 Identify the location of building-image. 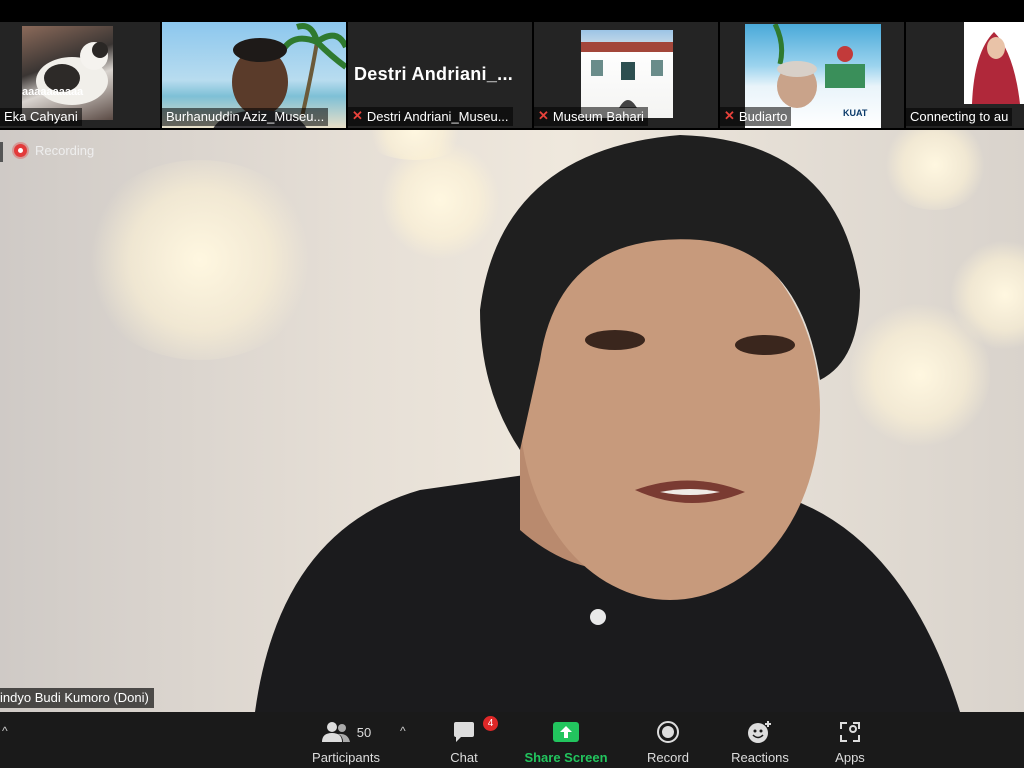
(627, 75).